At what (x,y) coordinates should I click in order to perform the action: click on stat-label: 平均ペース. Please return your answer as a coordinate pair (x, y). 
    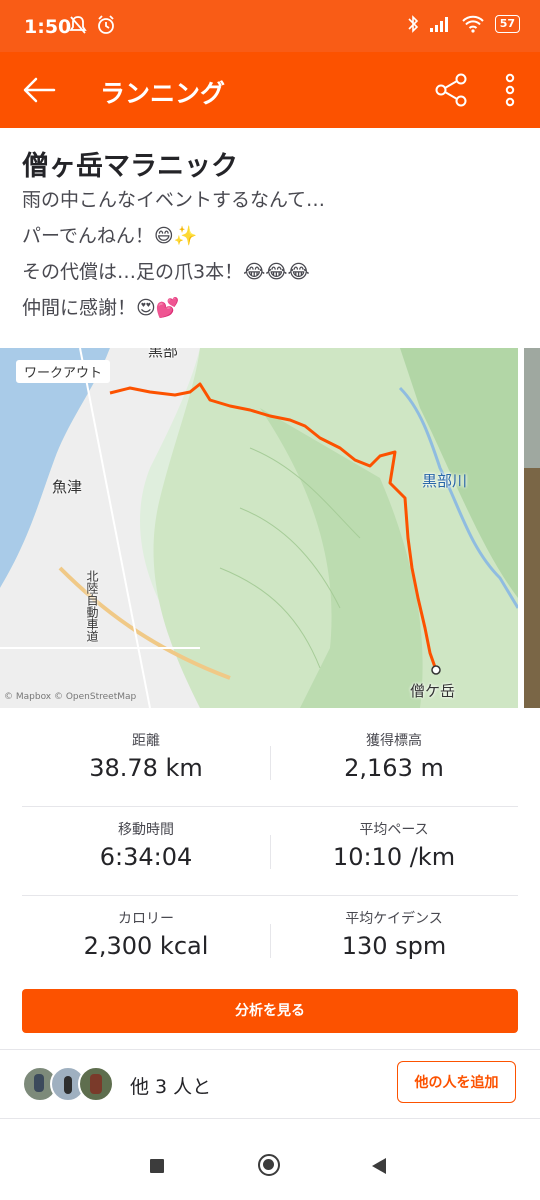
    Looking at the image, I should click on (394, 830).